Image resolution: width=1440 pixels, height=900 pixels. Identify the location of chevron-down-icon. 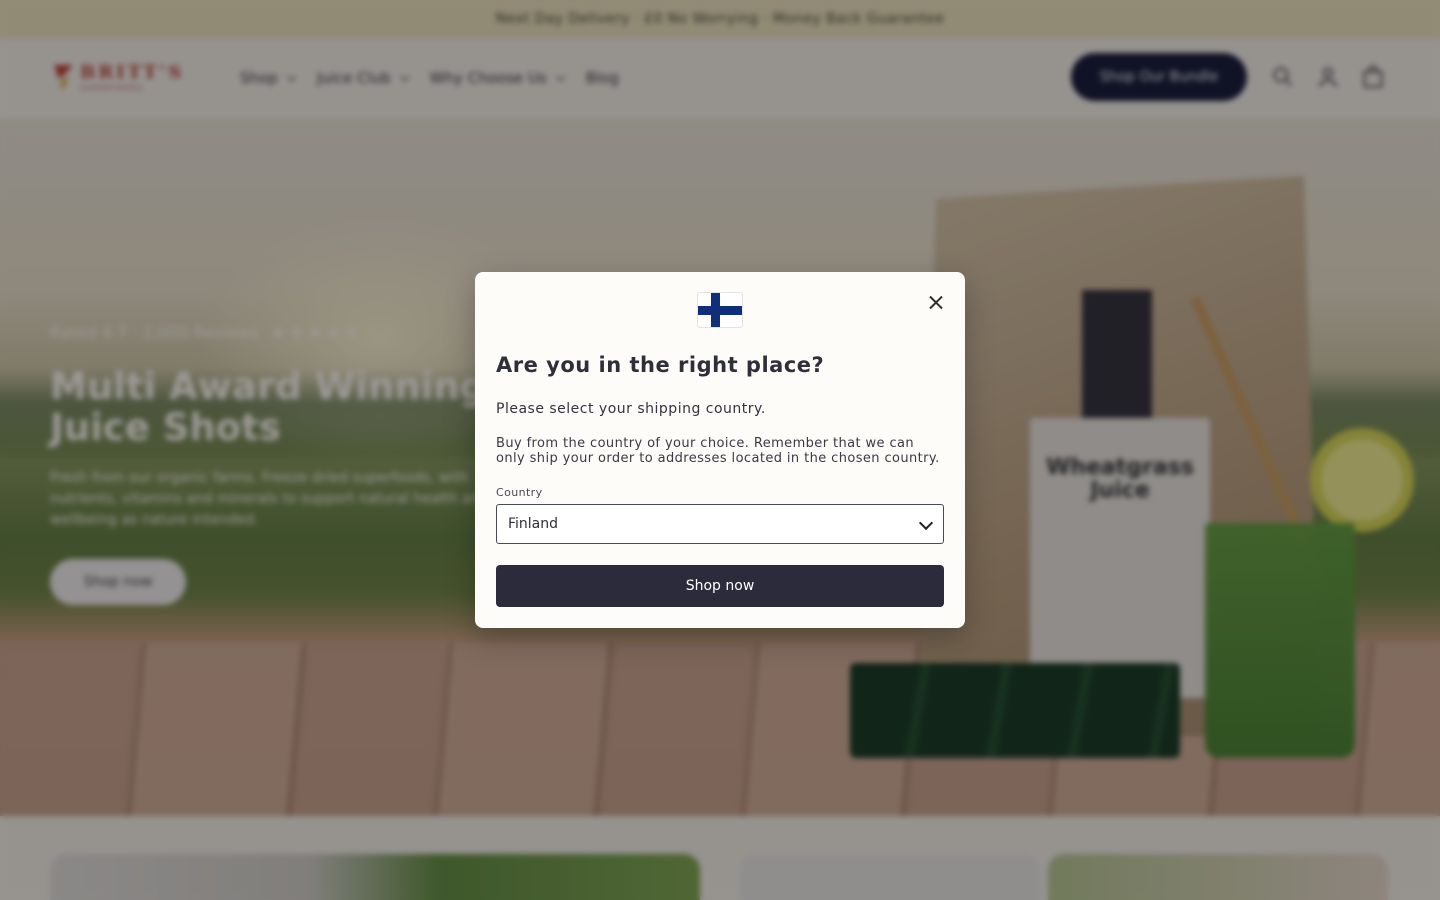
(926, 523).